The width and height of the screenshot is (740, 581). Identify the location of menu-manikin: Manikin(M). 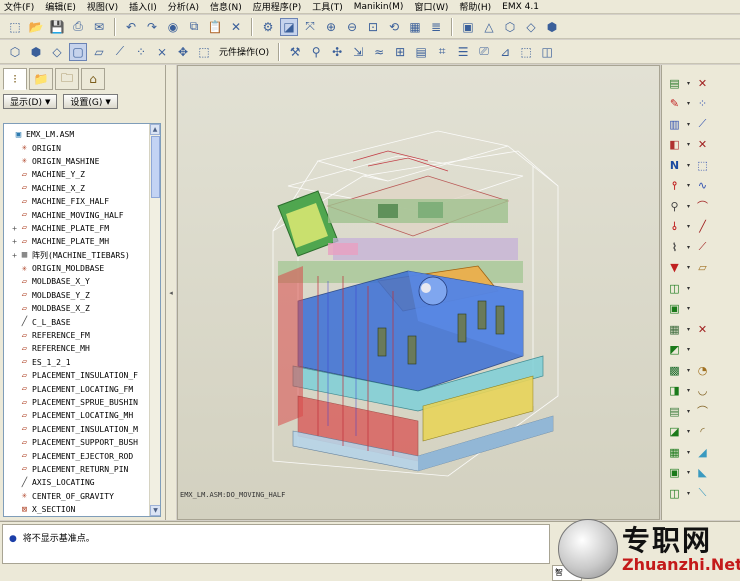
(379, 7).